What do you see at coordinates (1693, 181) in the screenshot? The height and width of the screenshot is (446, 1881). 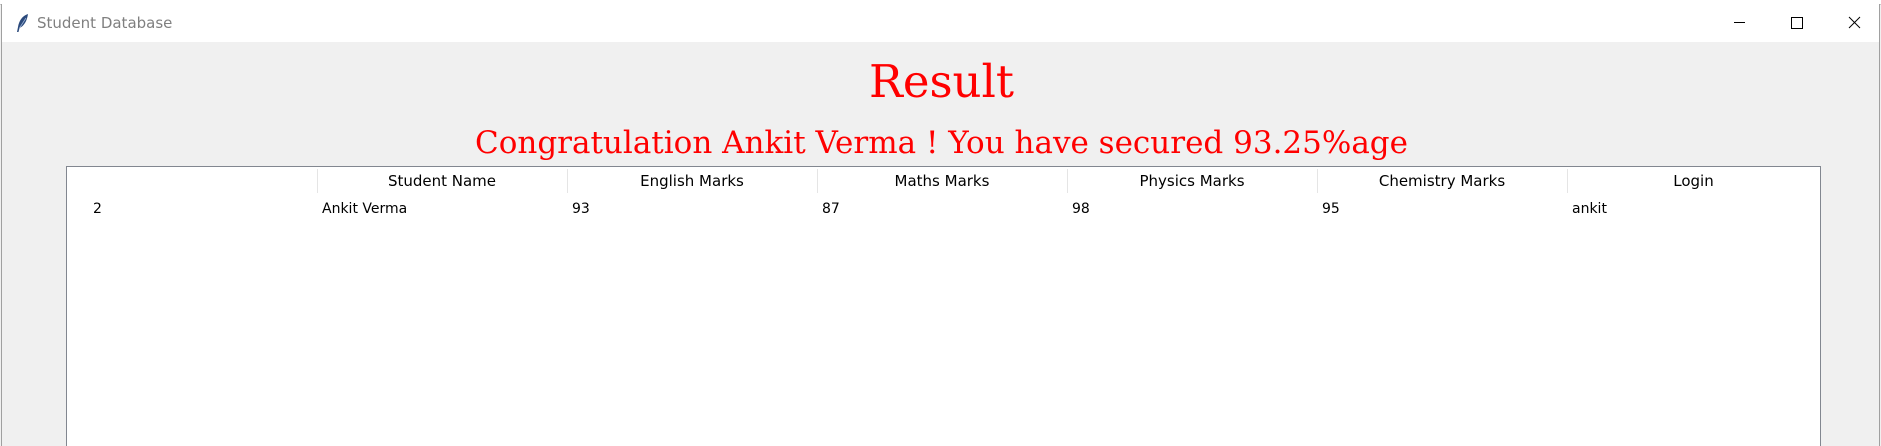 I see `column-header-login: Login` at bounding box center [1693, 181].